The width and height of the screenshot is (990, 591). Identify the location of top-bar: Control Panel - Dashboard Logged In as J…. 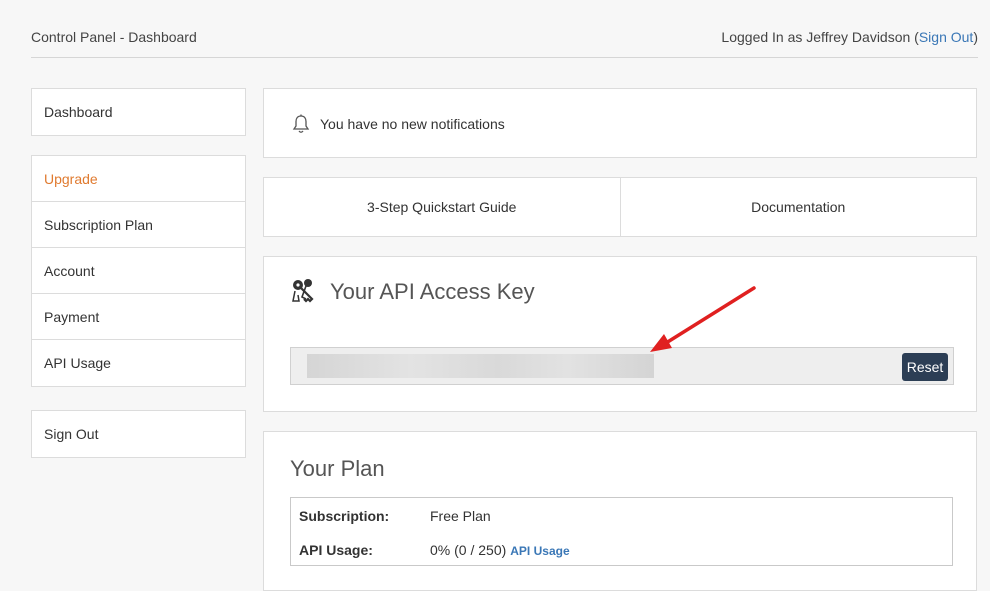
(504, 29).